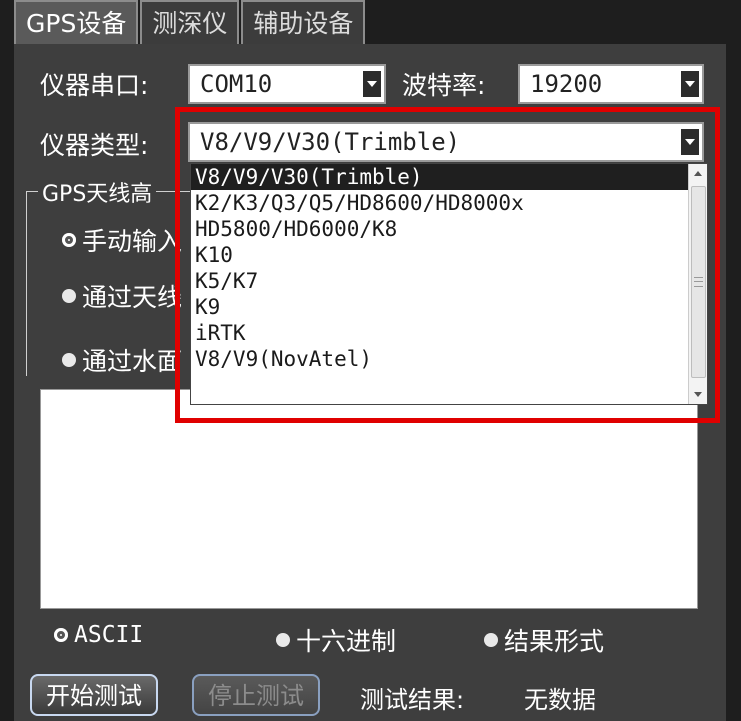  I want to click on tab-echo-sounder: 测深仪, so click(190, 22).